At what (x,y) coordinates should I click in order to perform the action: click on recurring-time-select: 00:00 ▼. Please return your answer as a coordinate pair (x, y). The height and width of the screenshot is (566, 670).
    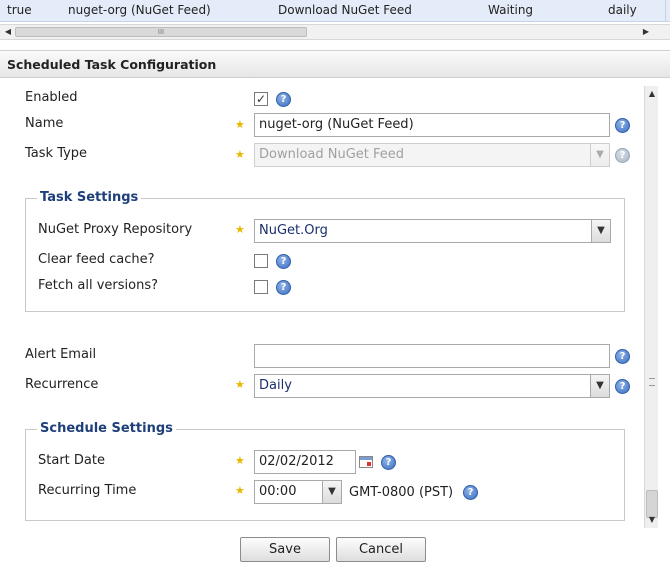
    Looking at the image, I should click on (298, 492).